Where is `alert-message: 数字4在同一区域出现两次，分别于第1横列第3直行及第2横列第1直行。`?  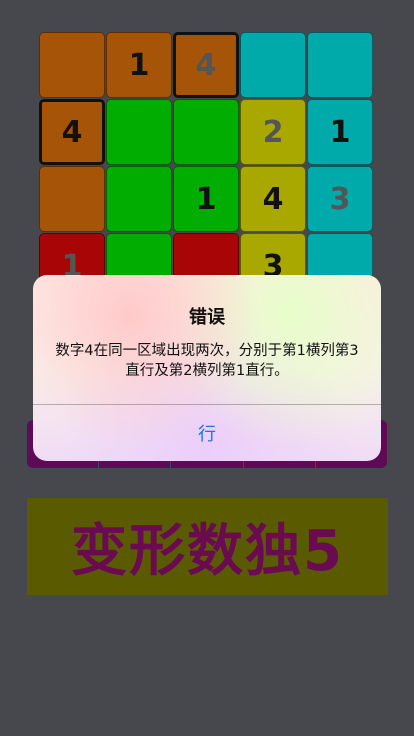 alert-message: 数字4在同一区域出现两次，分别于第1横列第3直行及第2横列第1直行。 is located at coordinates (207, 361).